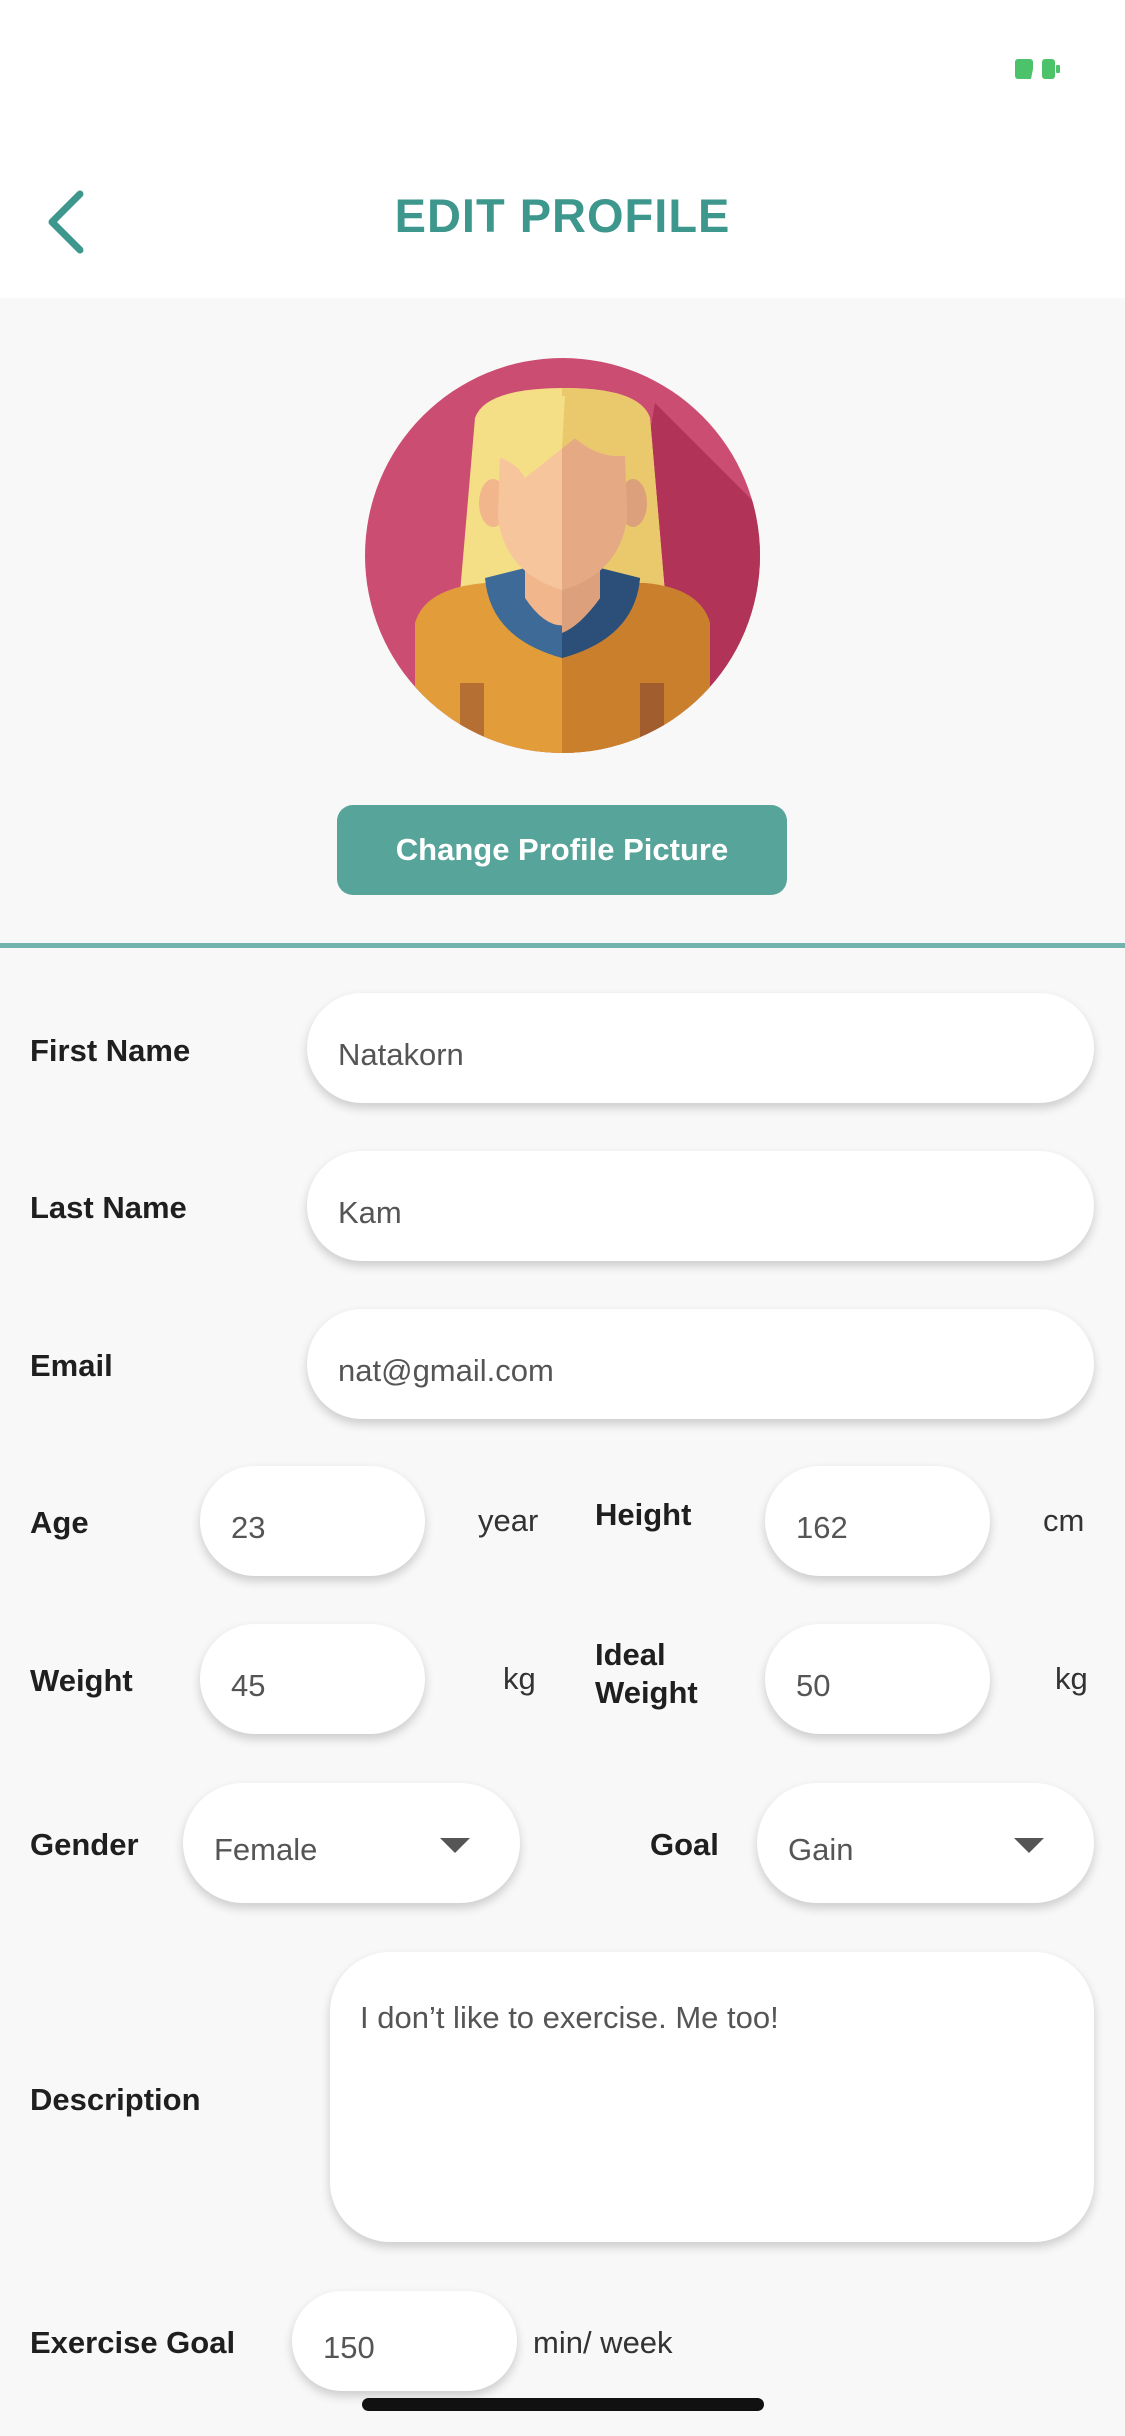 Image resolution: width=1125 pixels, height=2436 pixels. What do you see at coordinates (821, 1849) in the screenshot?
I see `goal-value: Gain` at bounding box center [821, 1849].